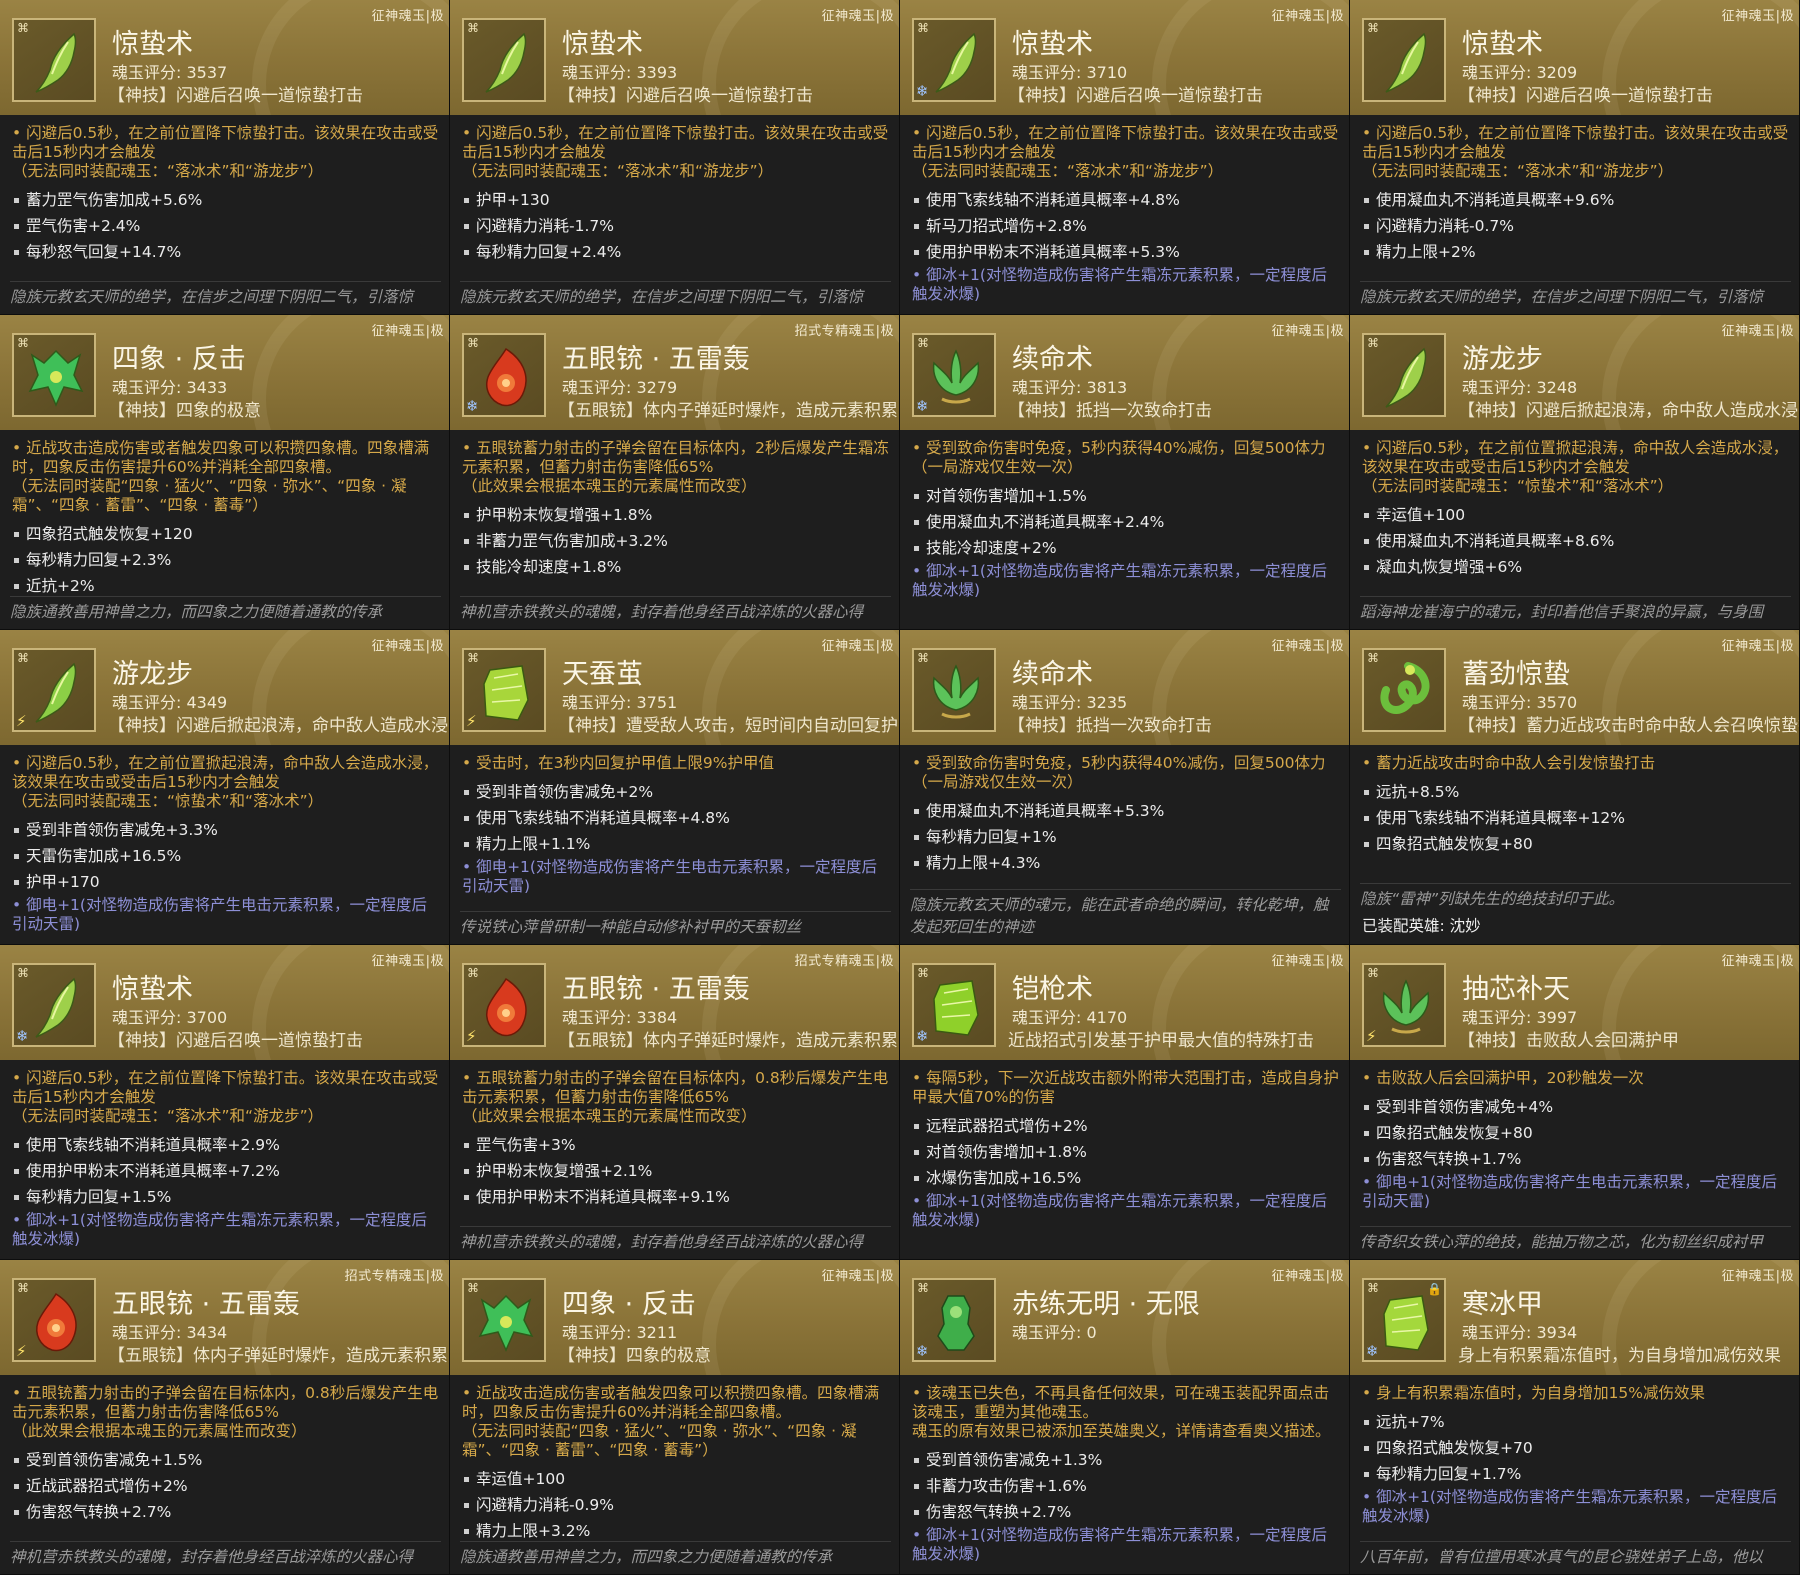  What do you see at coordinates (1520, 1017) in the screenshot?
I see `jade-score: 魂玉评分: 3997` at bounding box center [1520, 1017].